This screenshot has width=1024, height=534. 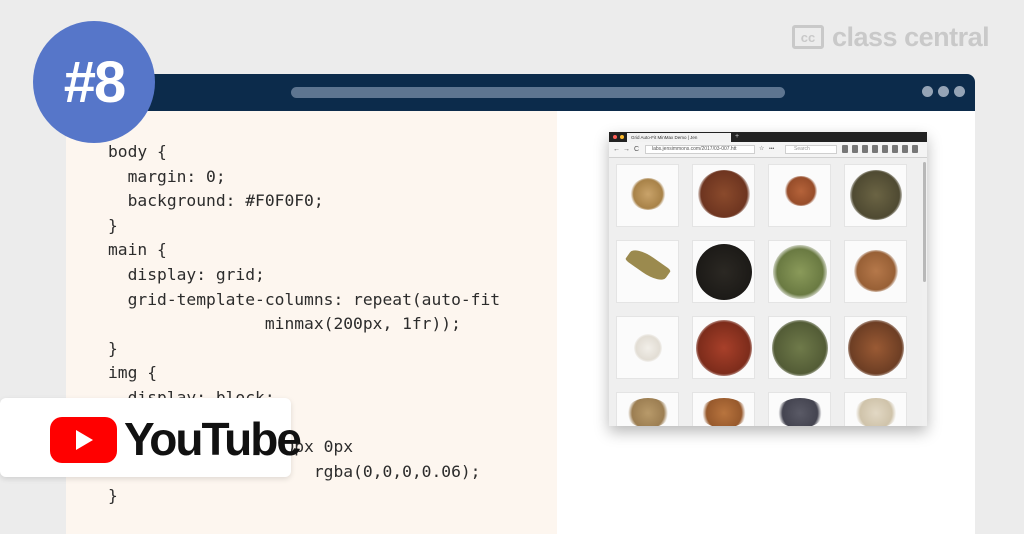 What do you see at coordinates (880, 149) in the screenshot?
I see `demo-toolbar-icons` at bounding box center [880, 149].